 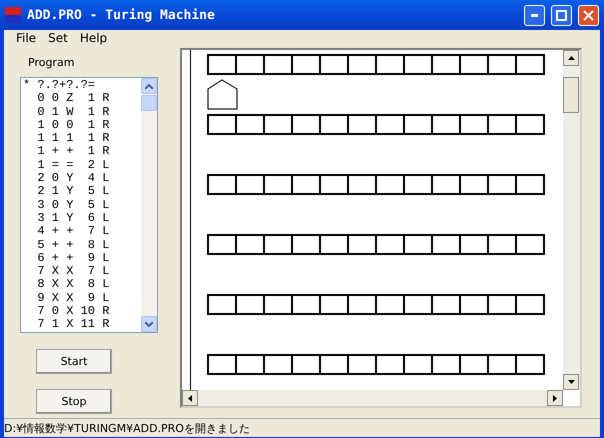 I want to click on program-line: * ?.?+?.?=, so click(x=59, y=85).